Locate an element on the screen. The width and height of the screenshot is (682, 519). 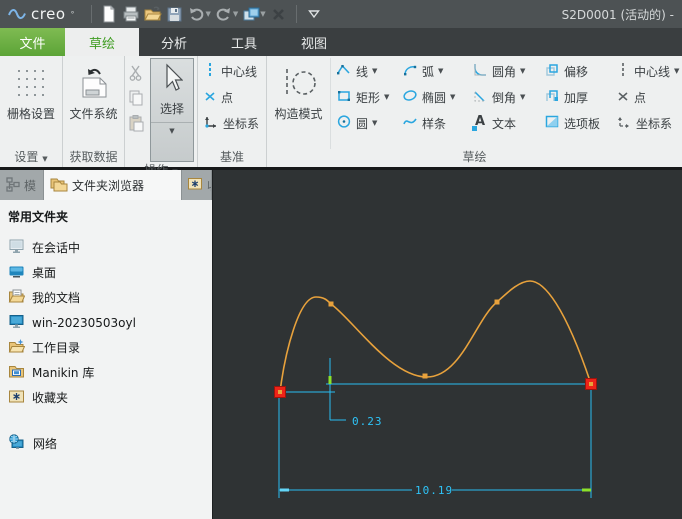
folder-item-network: 网络 is located at coordinates (110, 443).